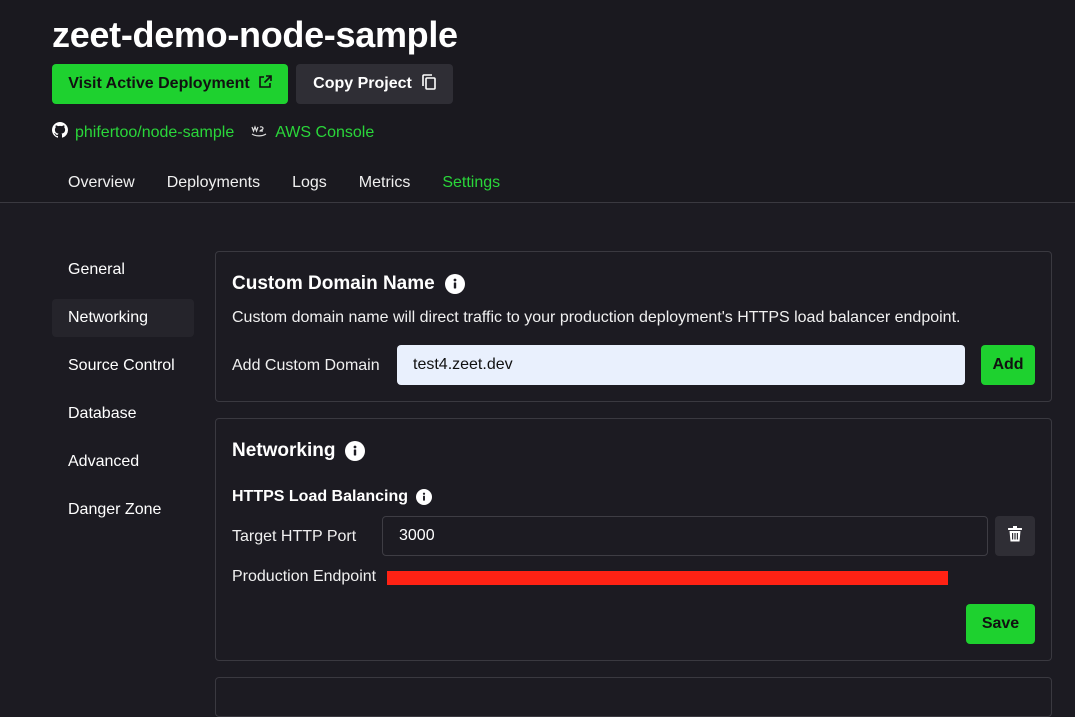 Image resolution: width=1075 pixels, height=717 pixels. What do you see at coordinates (259, 133) in the screenshot?
I see `aws-icon` at bounding box center [259, 133].